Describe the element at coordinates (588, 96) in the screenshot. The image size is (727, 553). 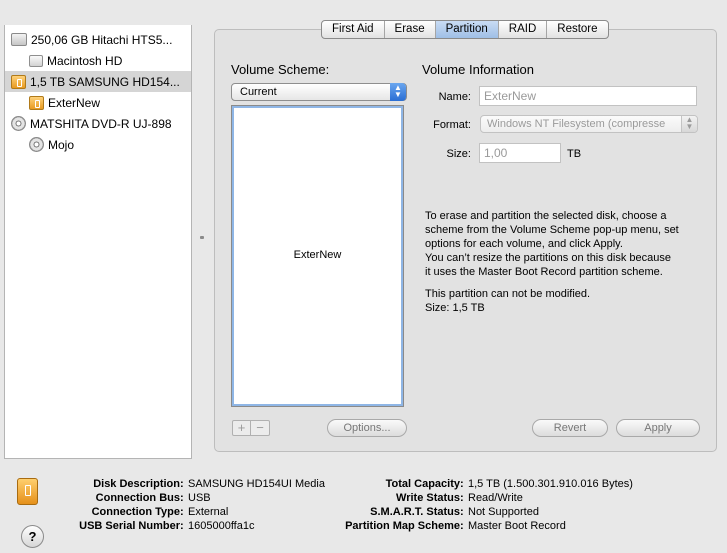
I see `name-field: ExterNew` at that location.